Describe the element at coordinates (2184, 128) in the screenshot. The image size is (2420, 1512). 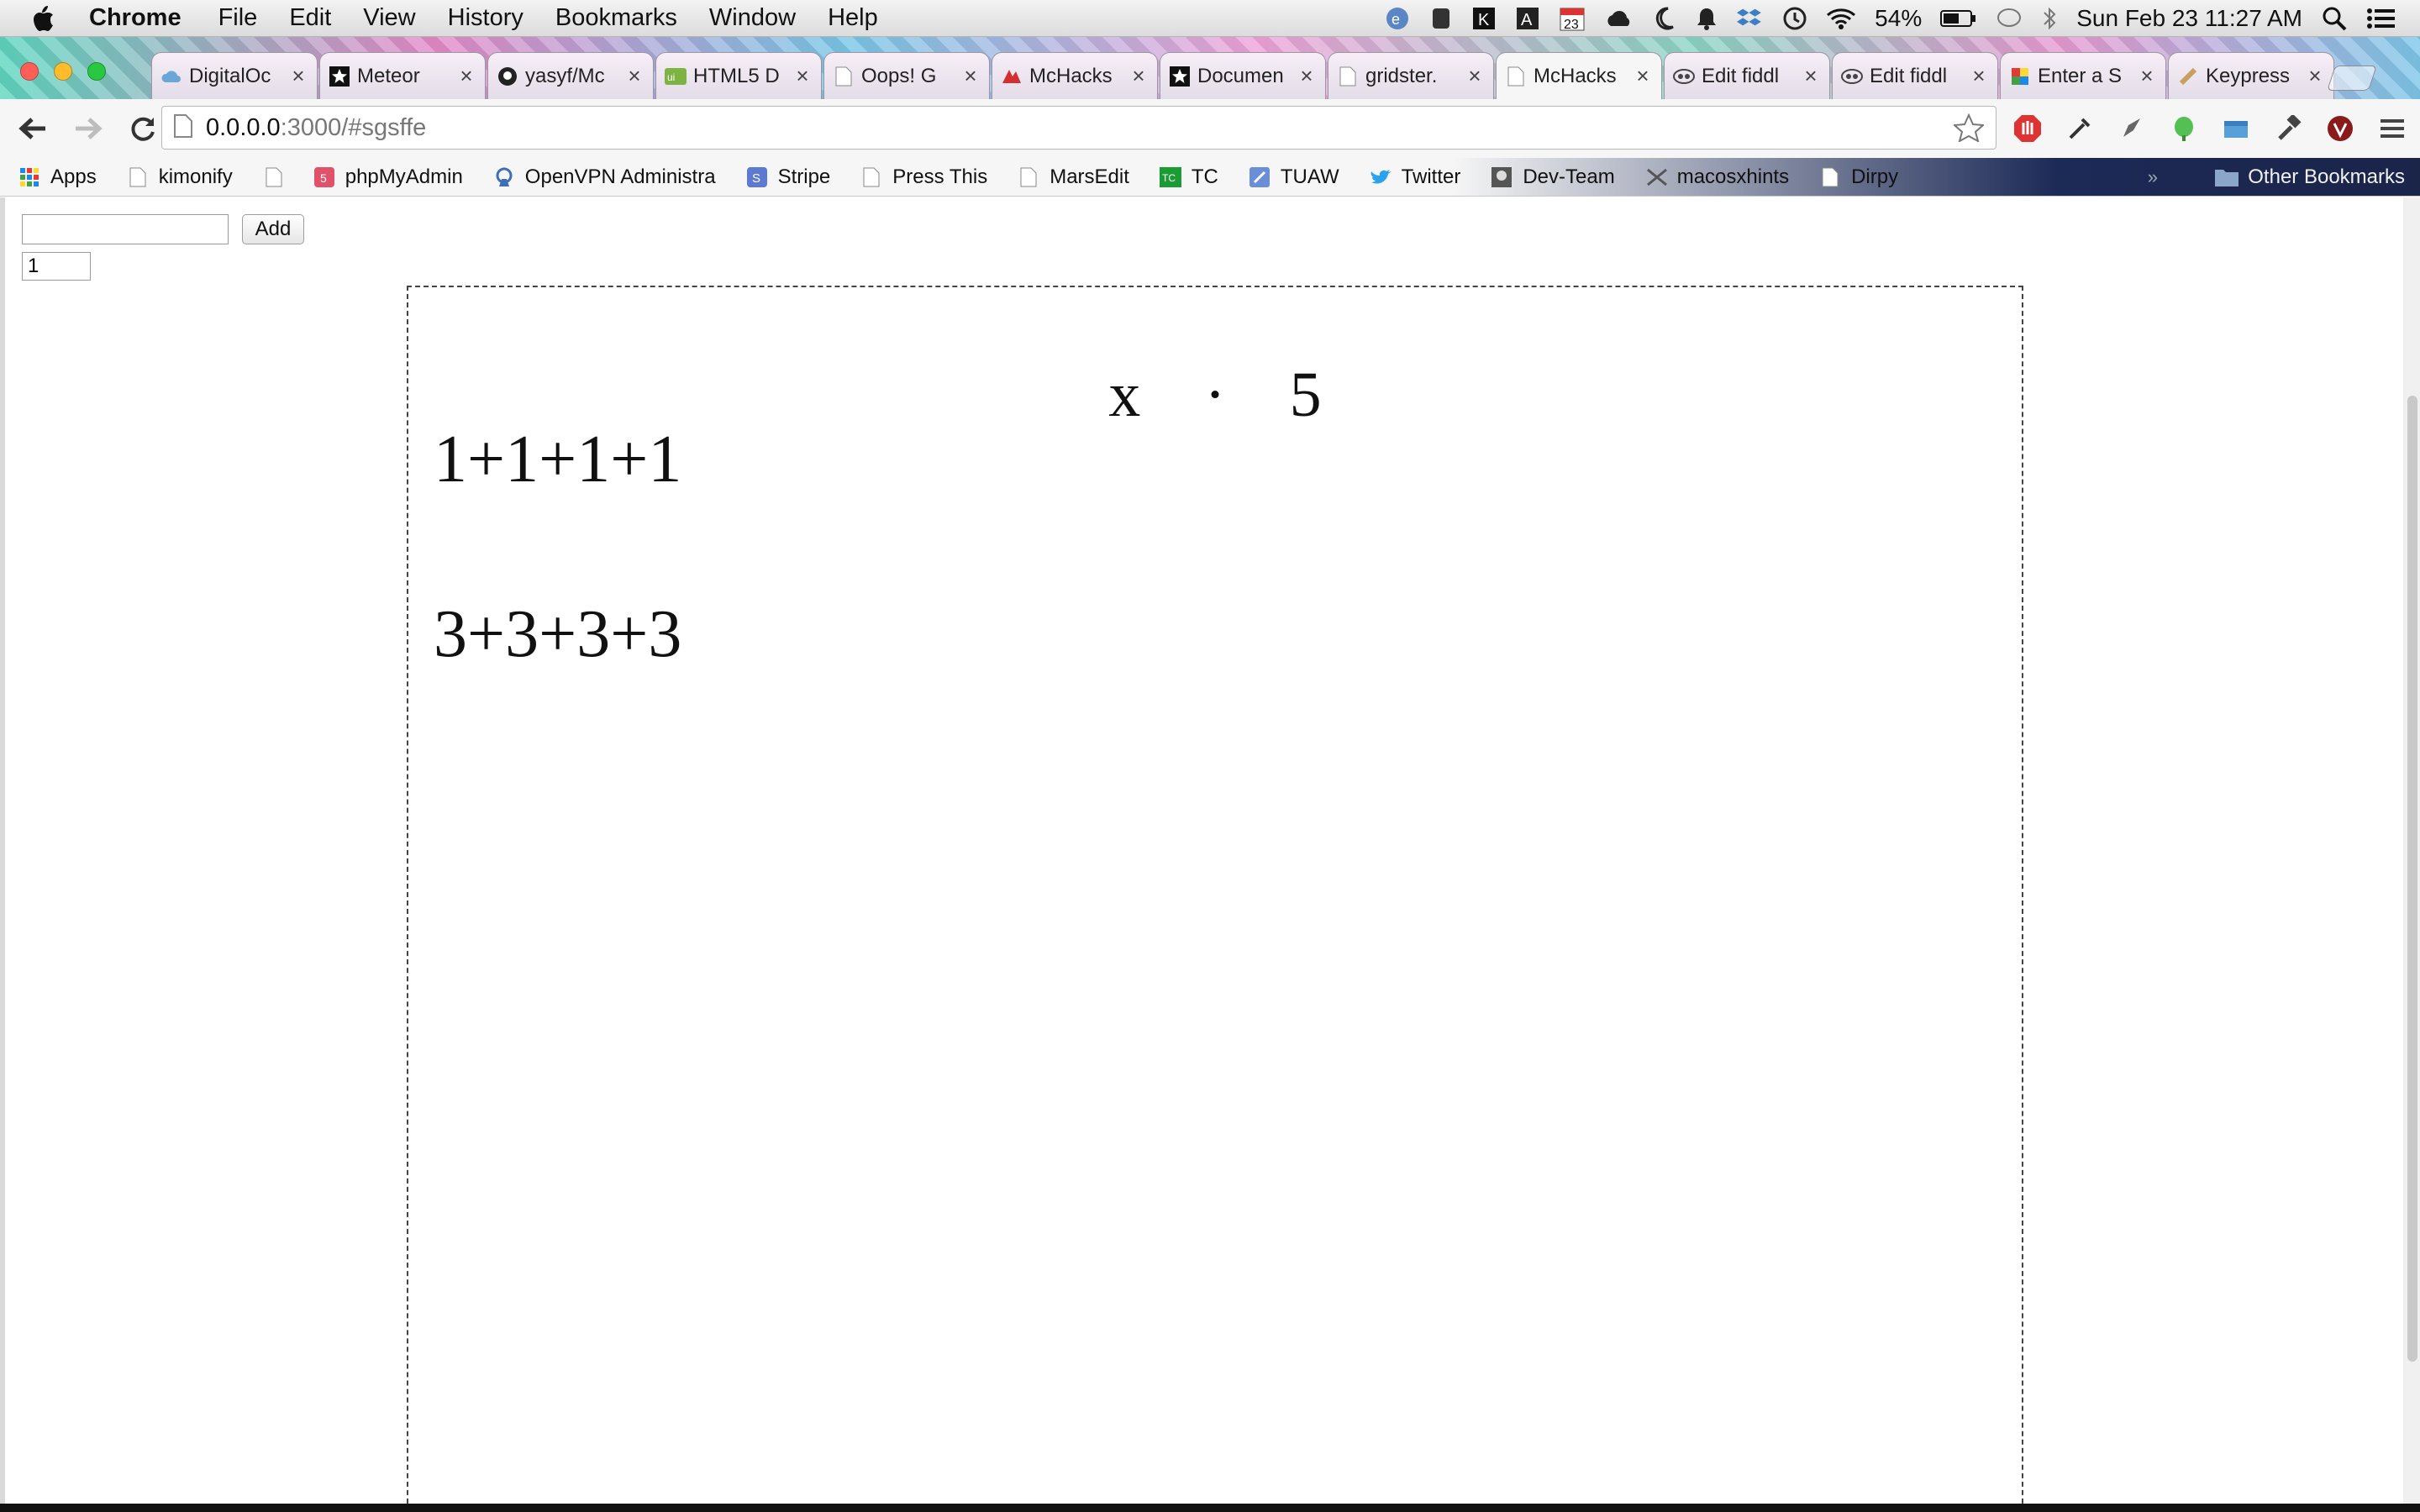
I see `evernote-web-clipper-icon` at that location.